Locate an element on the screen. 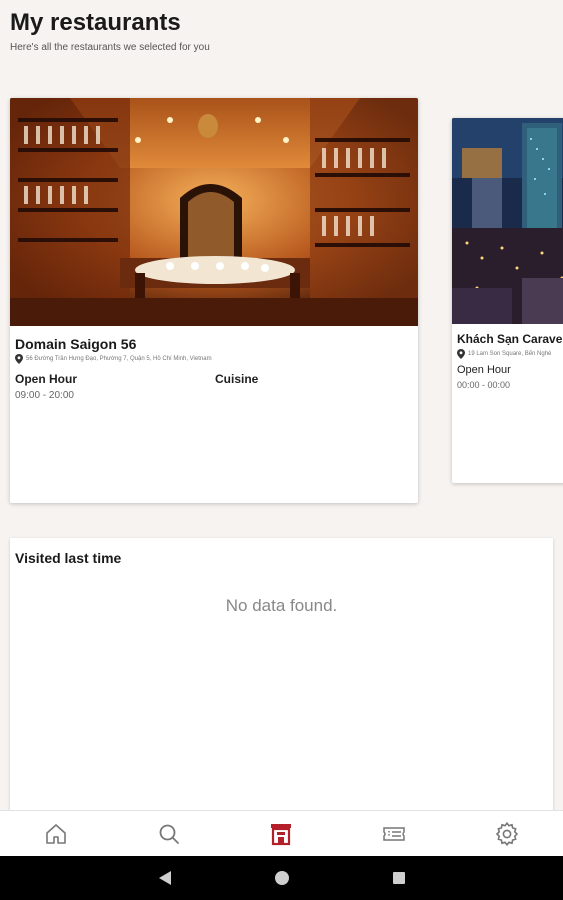 Image resolution: width=563 pixels, height=900 pixels. recents-button is located at coordinates (399, 878).